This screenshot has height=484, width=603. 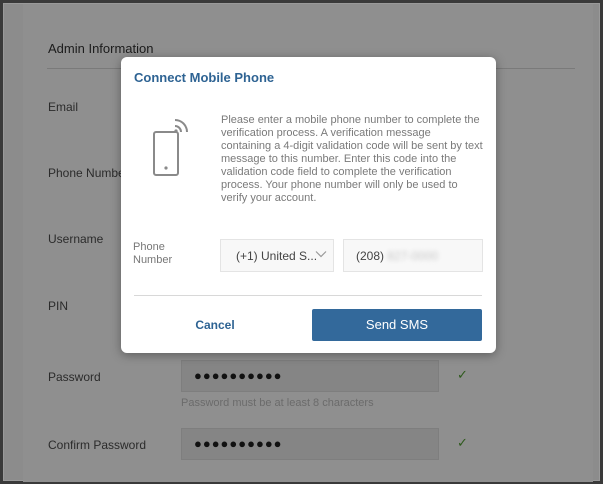 I want to click on email-label: Email, so click(x=63, y=107).